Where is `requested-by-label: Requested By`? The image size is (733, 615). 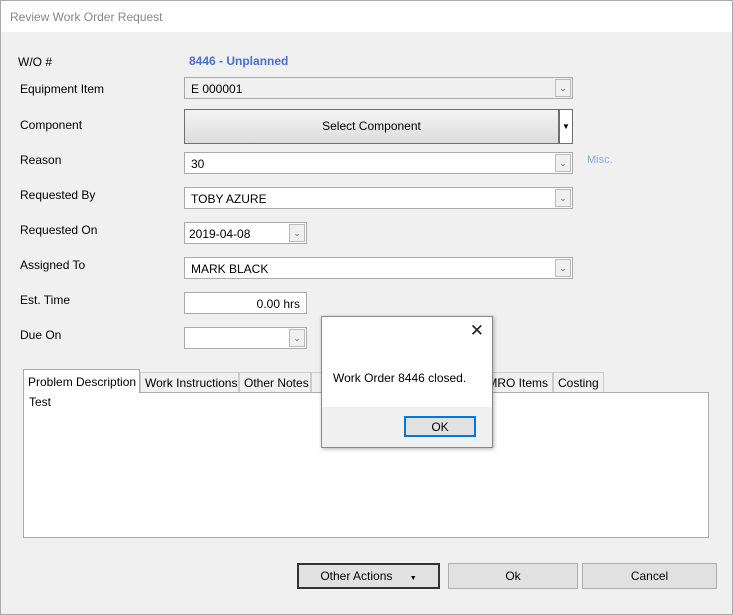
requested-by-label: Requested By is located at coordinates (58, 195).